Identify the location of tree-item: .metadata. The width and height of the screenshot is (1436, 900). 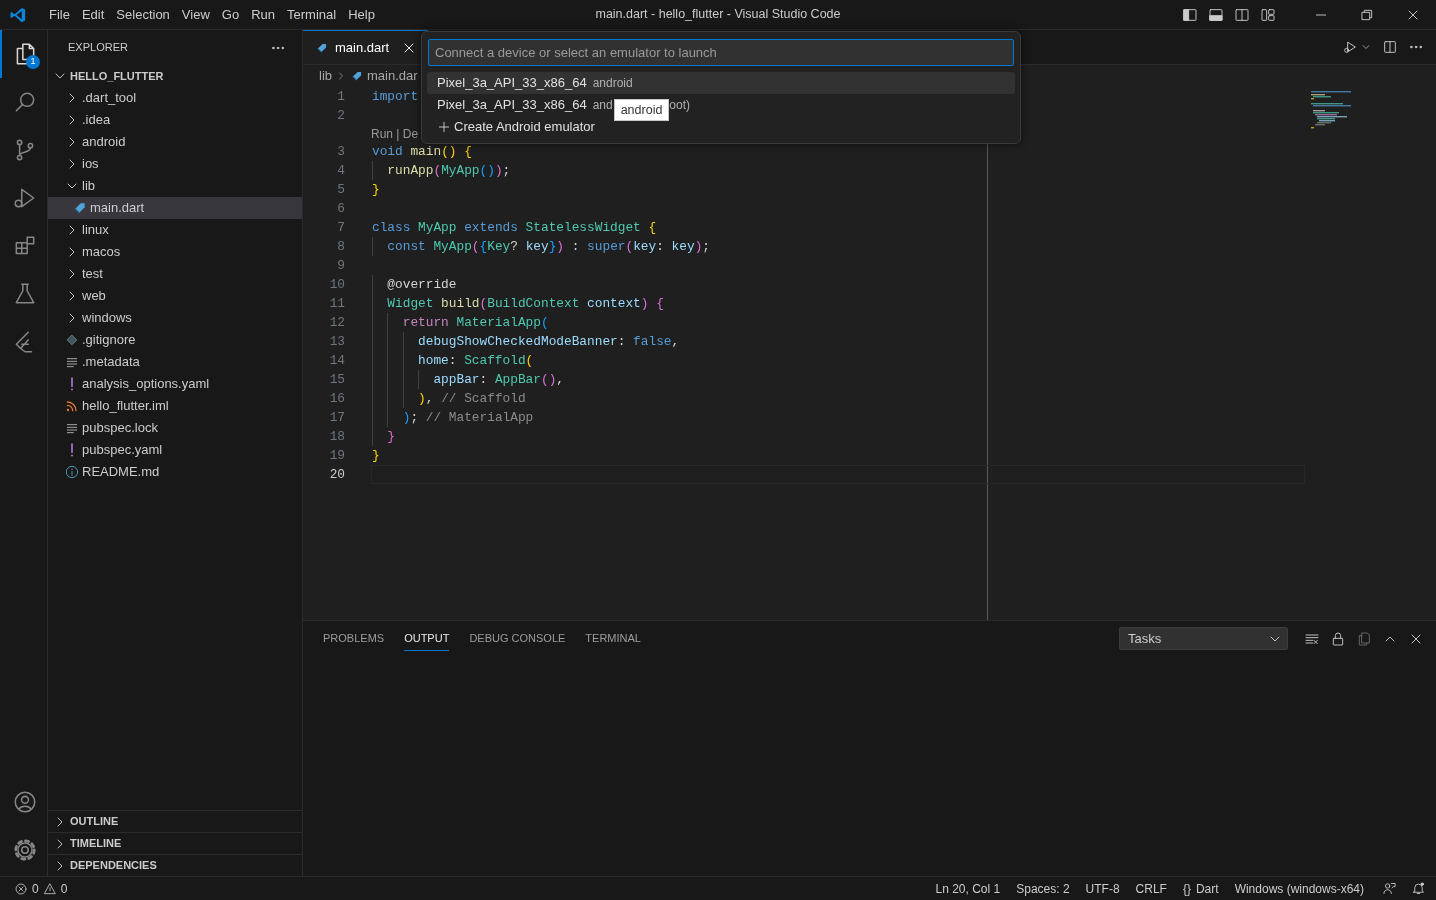
(175, 362).